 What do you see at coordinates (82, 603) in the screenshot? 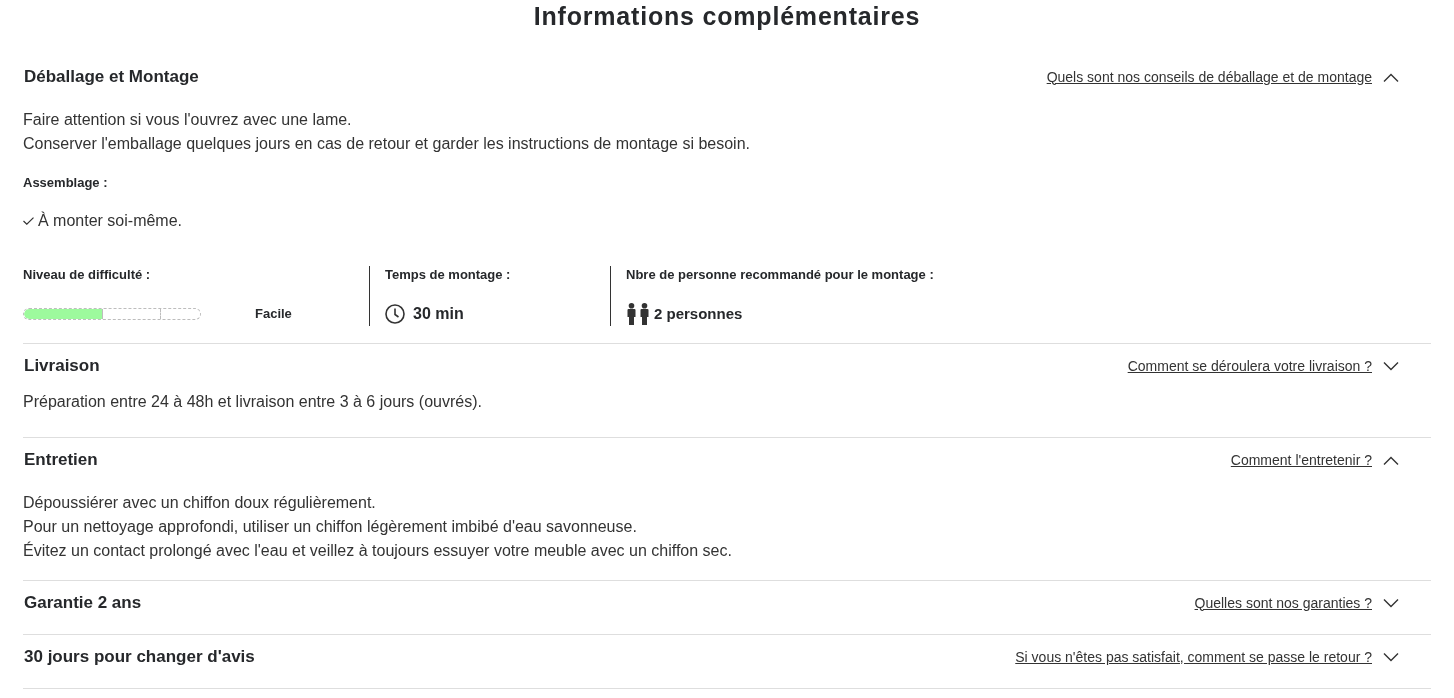
I see `section-title: Garantie 2 ans` at bounding box center [82, 603].